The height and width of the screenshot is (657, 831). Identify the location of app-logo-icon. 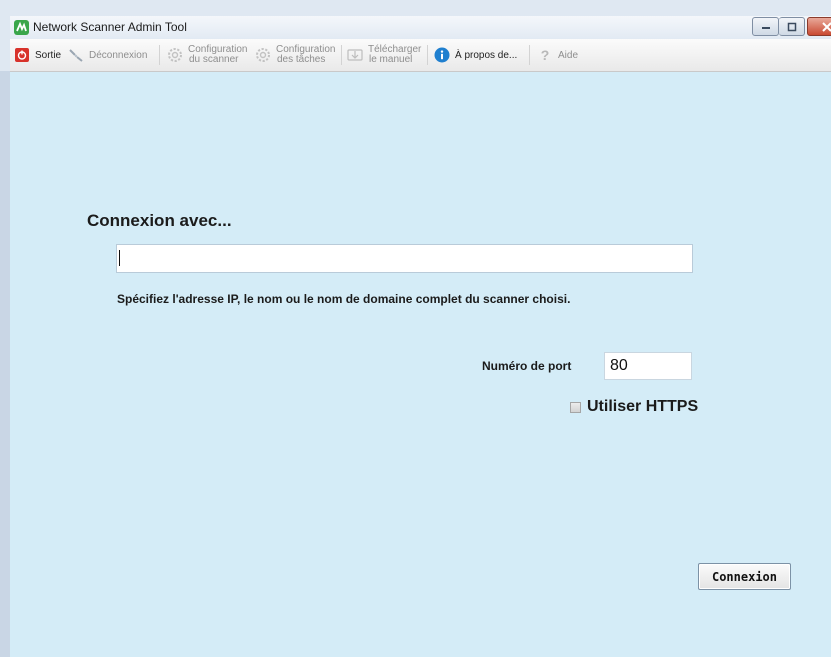
(21, 27).